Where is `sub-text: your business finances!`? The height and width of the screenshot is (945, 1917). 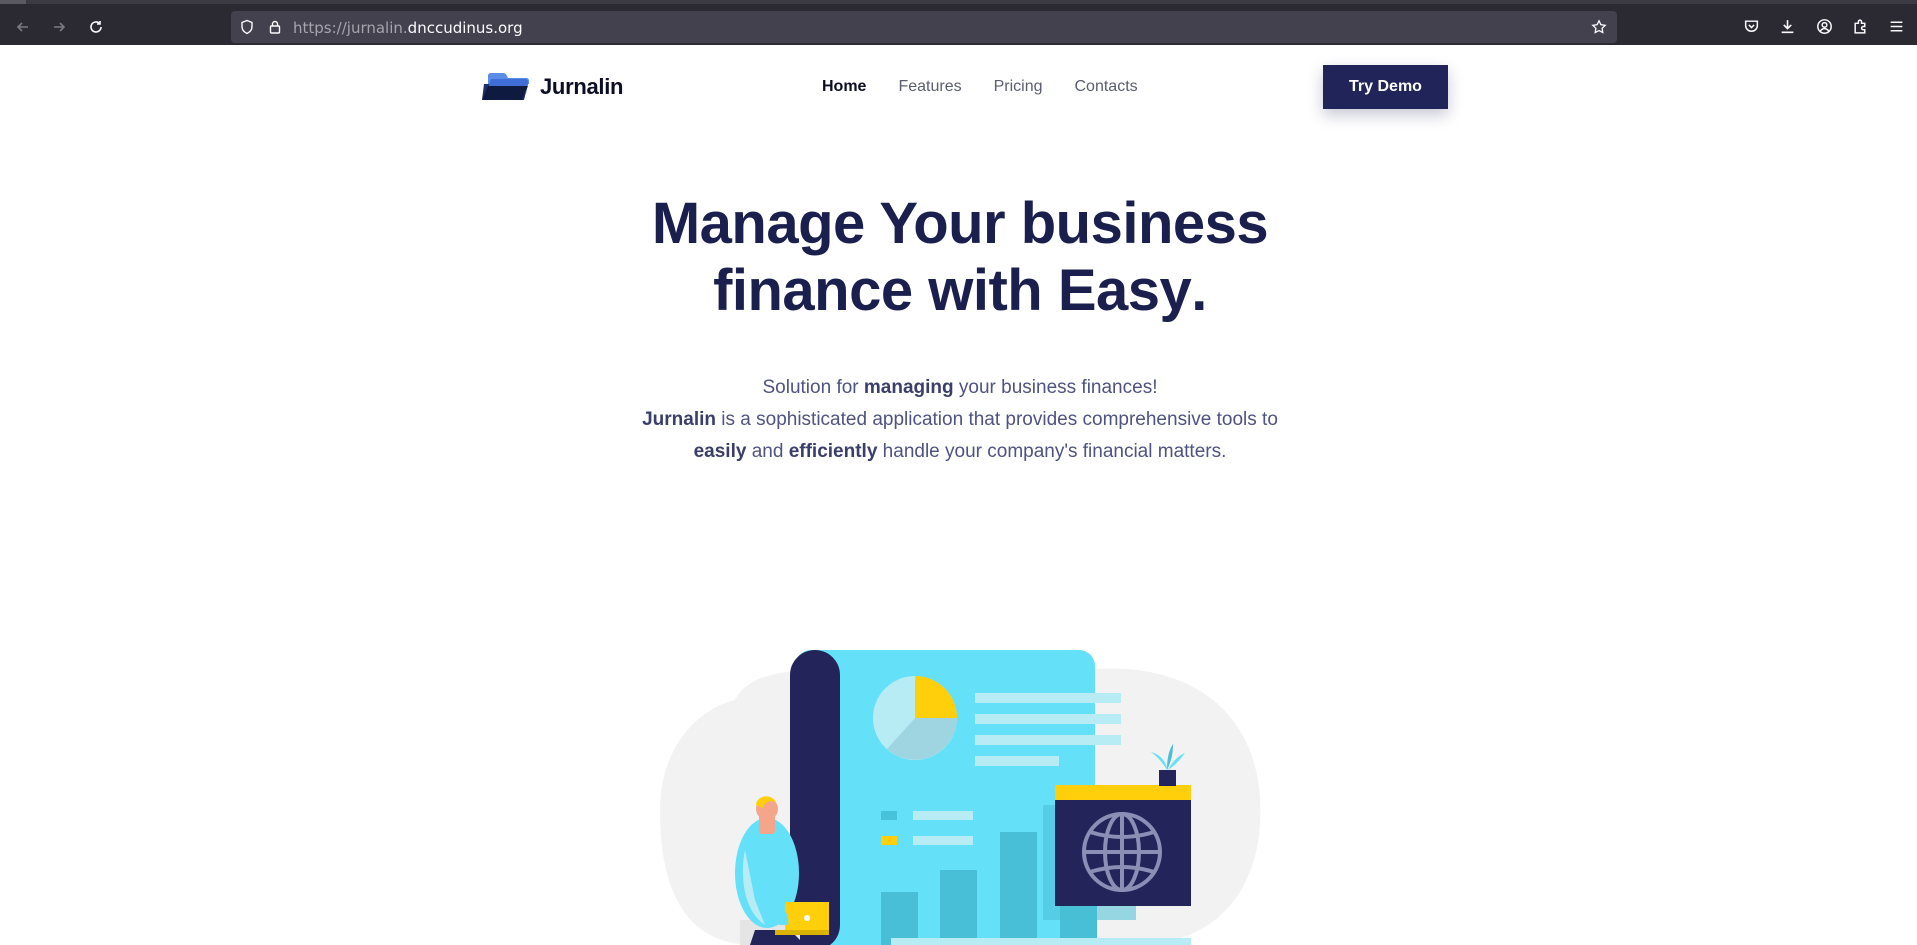 sub-text: your business finances! is located at coordinates (1055, 387).